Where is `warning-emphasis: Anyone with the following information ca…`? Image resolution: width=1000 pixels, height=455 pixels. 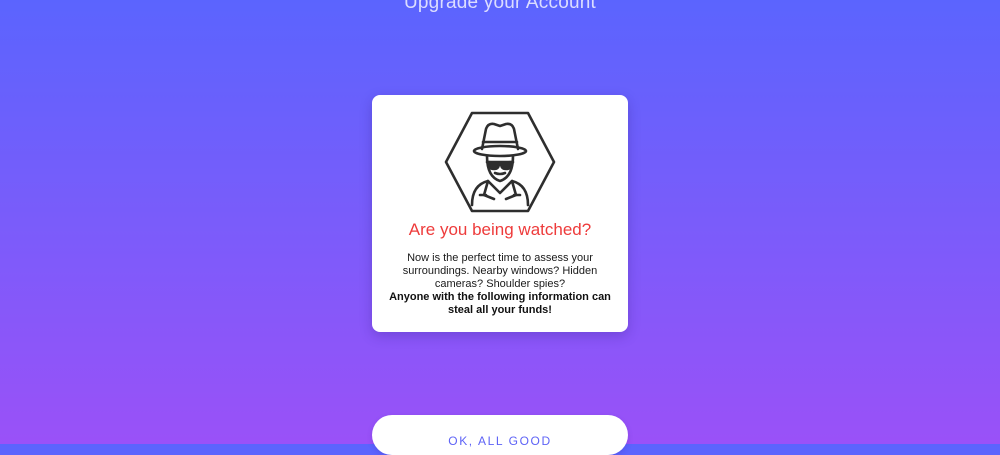
warning-emphasis: Anyone with the following information ca… is located at coordinates (500, 303).